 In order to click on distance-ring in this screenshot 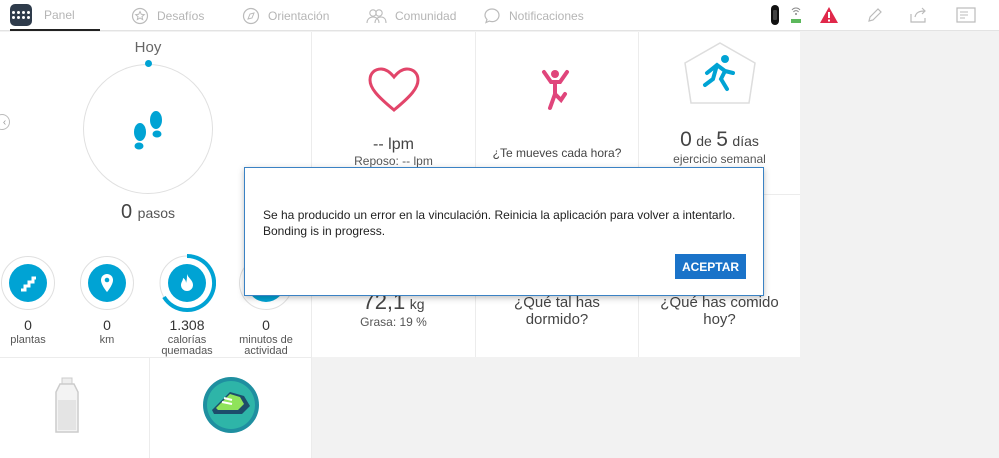, I will do `click(107, 283)`.